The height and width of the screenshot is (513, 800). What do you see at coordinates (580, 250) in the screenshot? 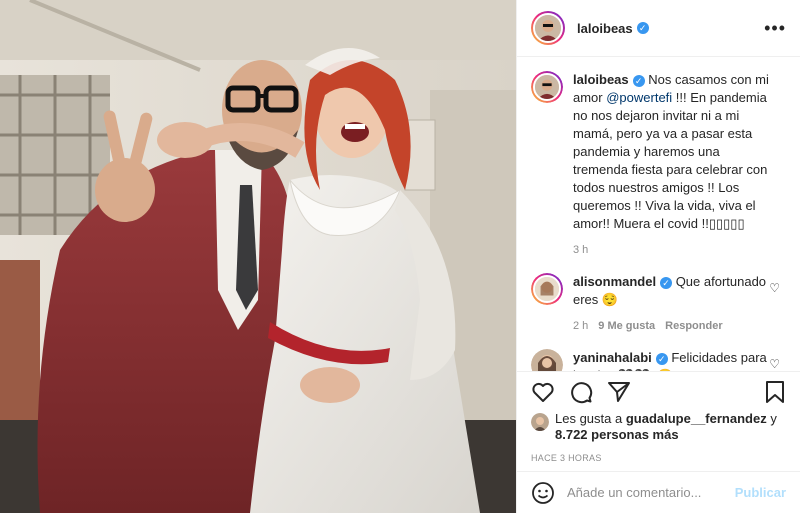
I see `caption-time: 3 h` at bounding box center [580, 250].